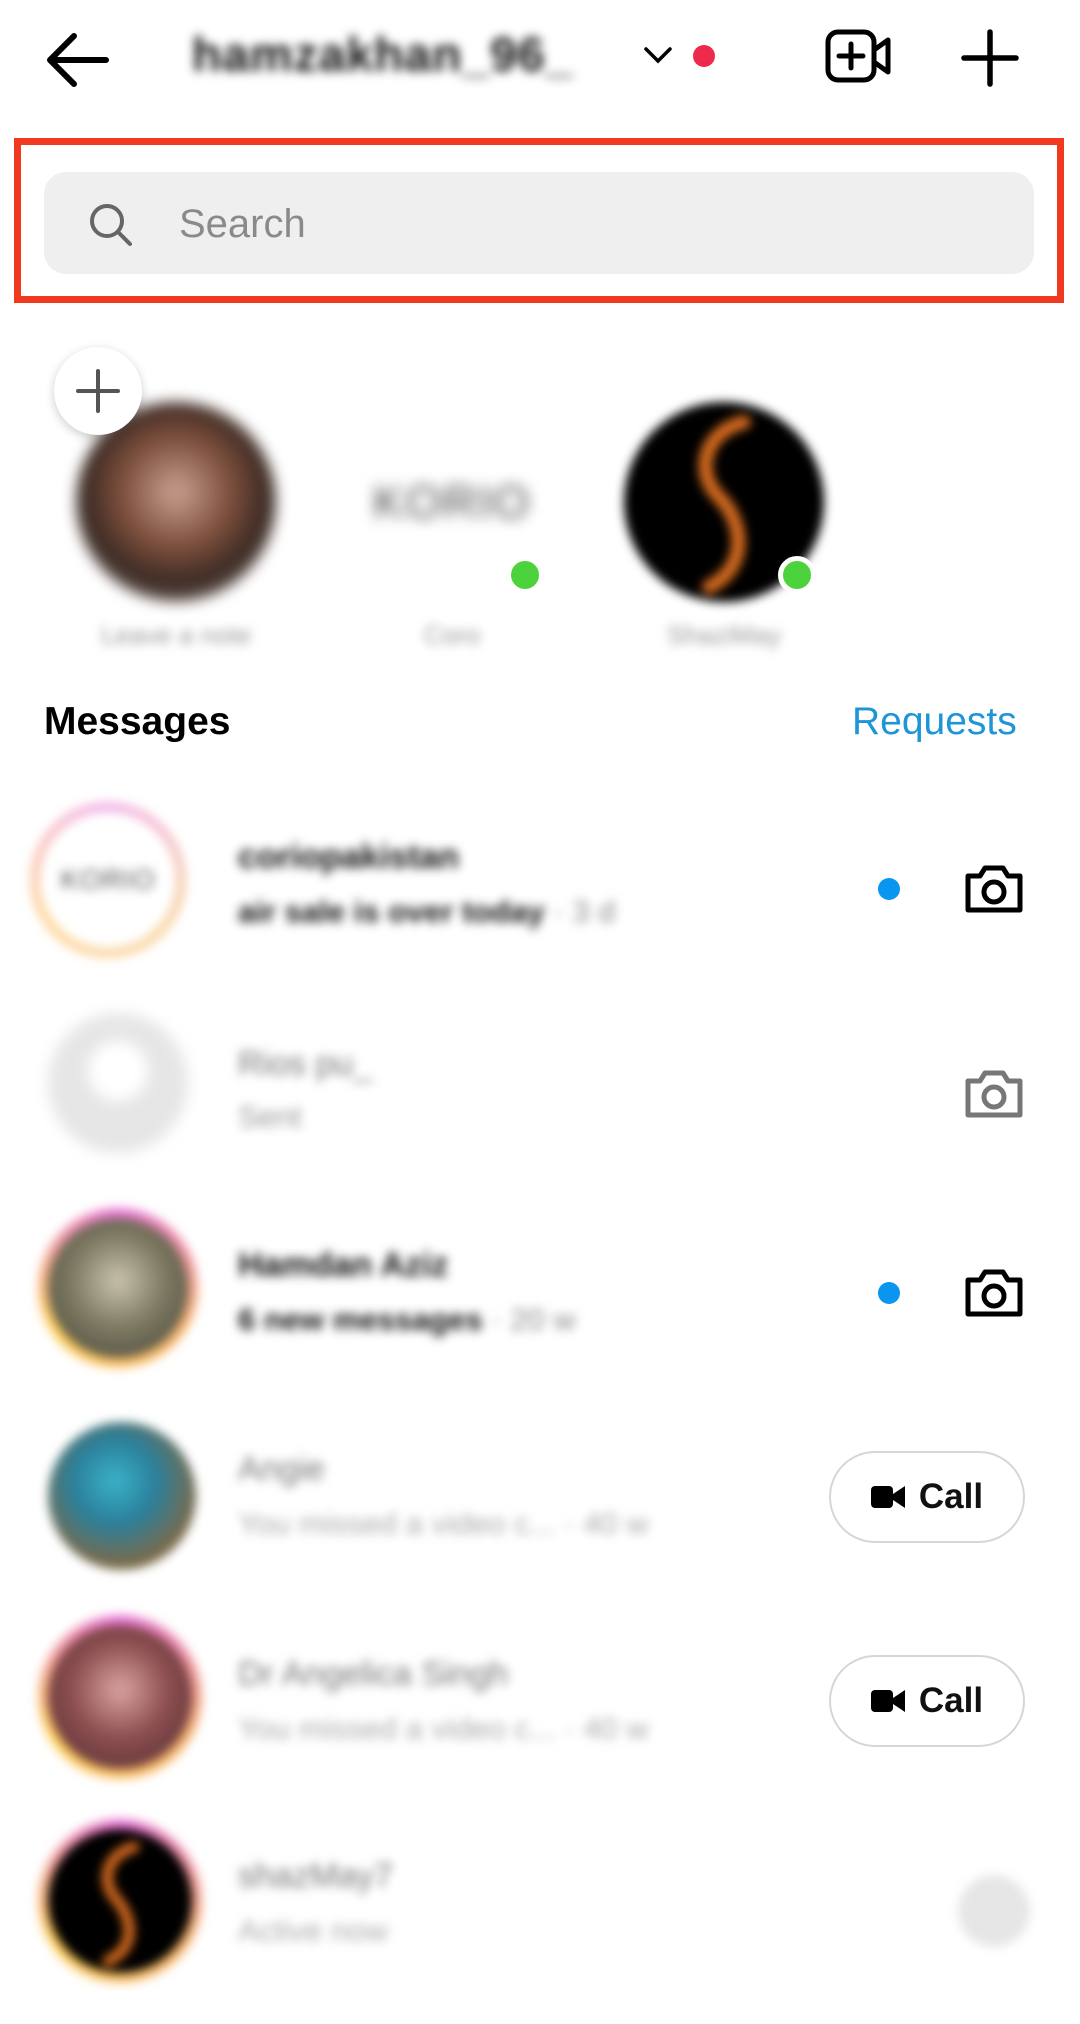 This screenshot has height=2024, width=1080. What do you see at coordinates (281, 1469) in the screenshot?
I see `thread-name: Angie` at bounding box center [281, 1469].